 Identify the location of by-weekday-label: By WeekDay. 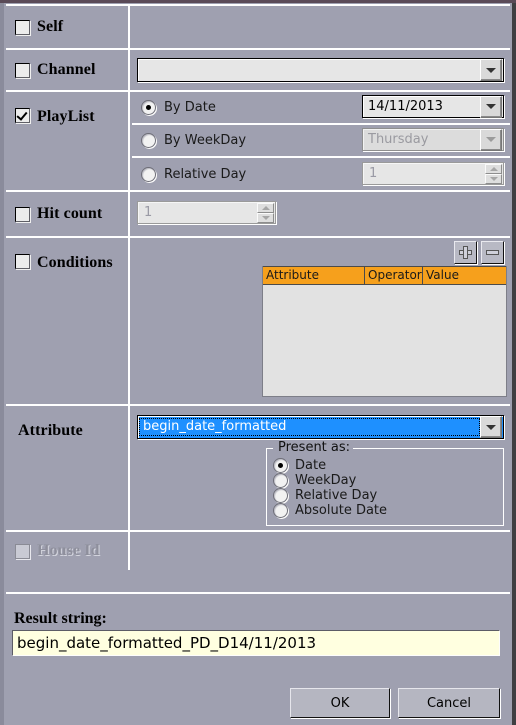
(205, 140).